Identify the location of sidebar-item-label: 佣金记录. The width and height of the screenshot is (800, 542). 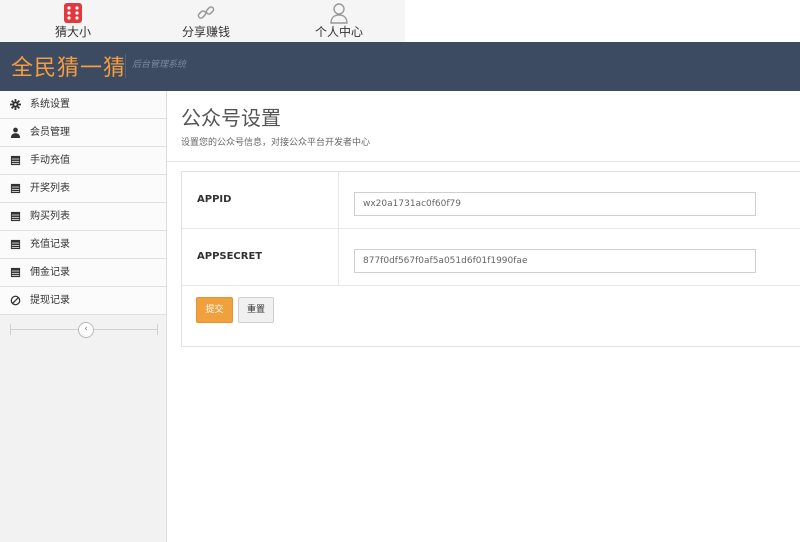
(50, 272).